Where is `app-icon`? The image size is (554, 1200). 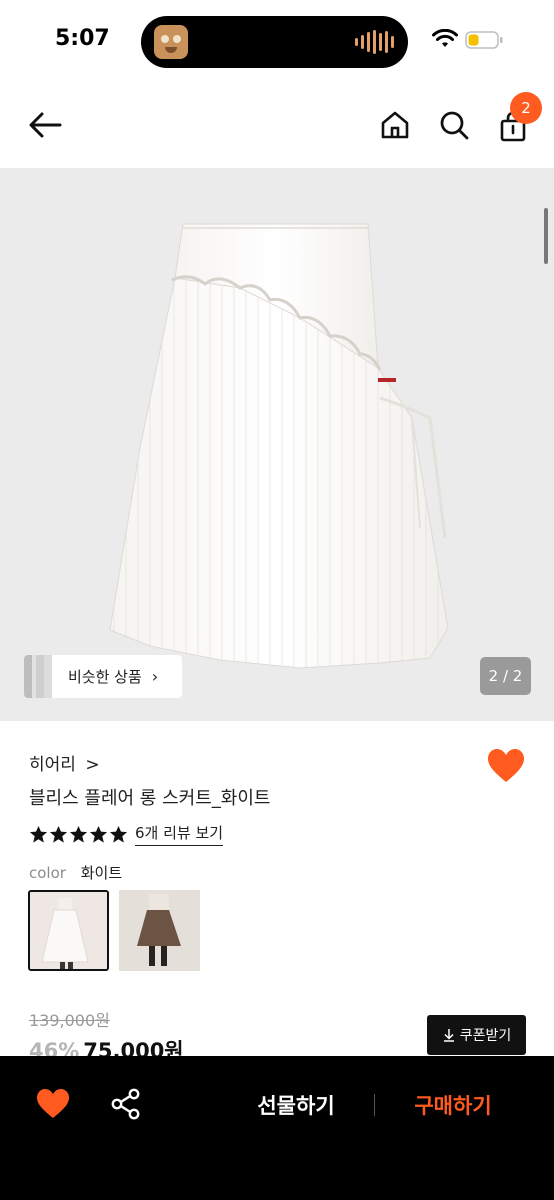
app-icon is located at coordinates (171, 42).